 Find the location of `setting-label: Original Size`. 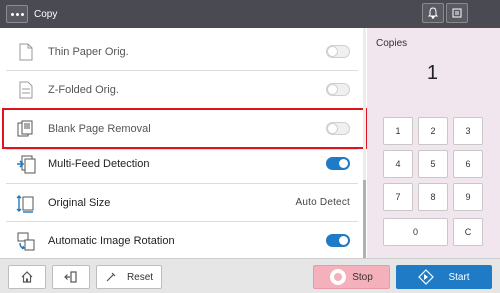

setting-label: Original Size is located at coordinates (79, 202).